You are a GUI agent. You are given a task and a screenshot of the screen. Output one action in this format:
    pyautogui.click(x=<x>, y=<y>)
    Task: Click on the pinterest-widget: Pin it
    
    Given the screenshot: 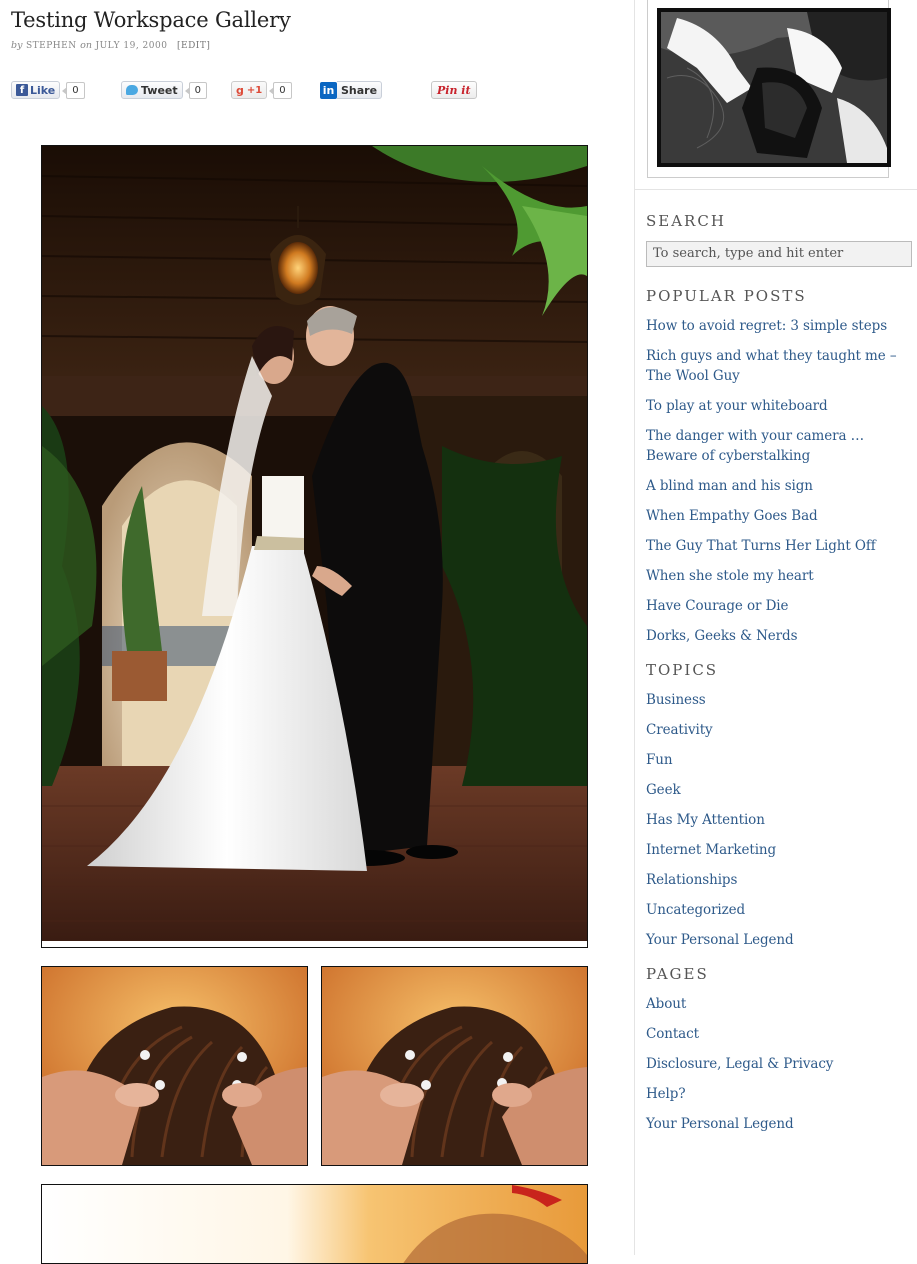 What is the action you would take?
    pyautogui.click(x=454, y=90)
    